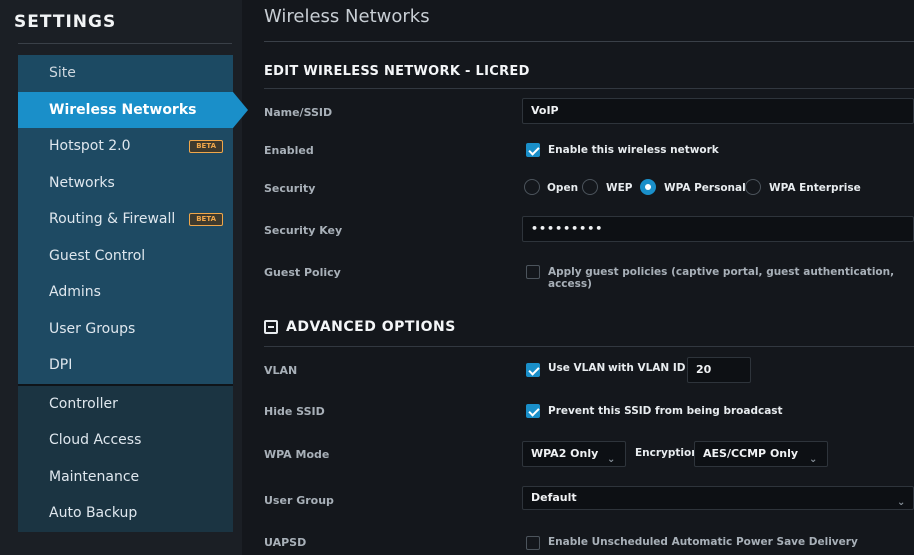 The image size is (914, 555). I want to click on sidebar-item-dpi: DPI, so click(125, 365).